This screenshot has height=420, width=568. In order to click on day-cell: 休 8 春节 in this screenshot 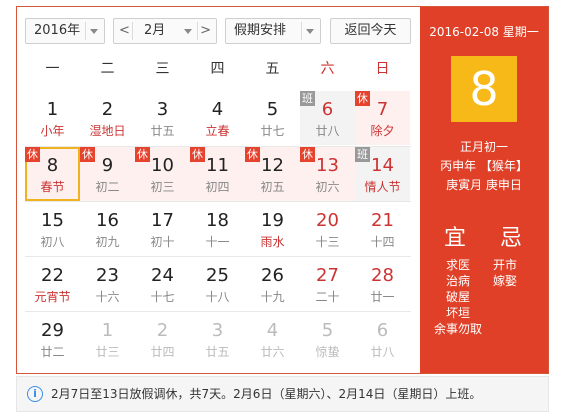, I will do `click(52, 174)`.